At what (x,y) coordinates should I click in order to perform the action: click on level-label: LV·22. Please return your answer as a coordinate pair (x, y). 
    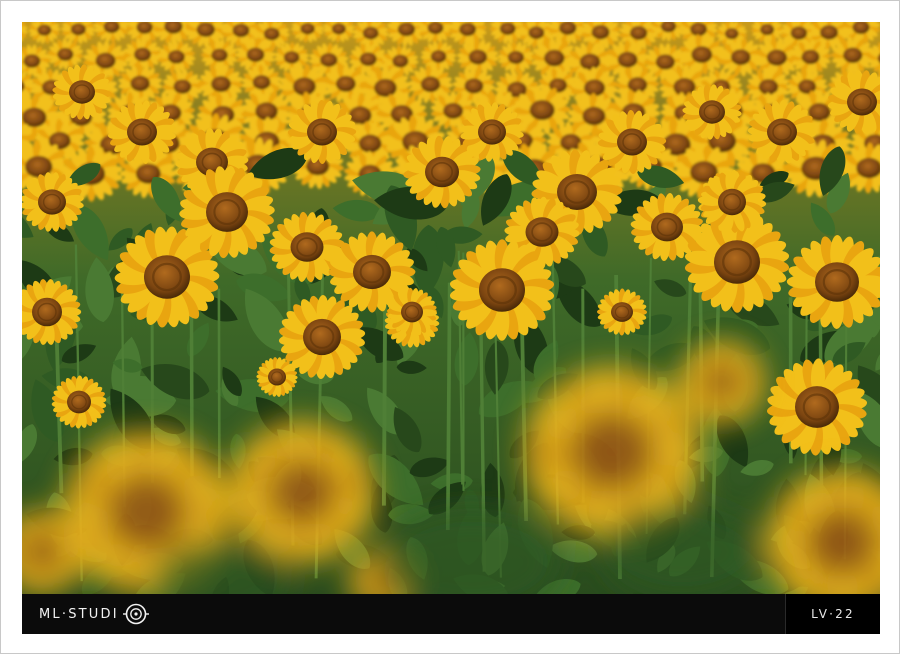
    Looking at the image, I should click on (833, 614).